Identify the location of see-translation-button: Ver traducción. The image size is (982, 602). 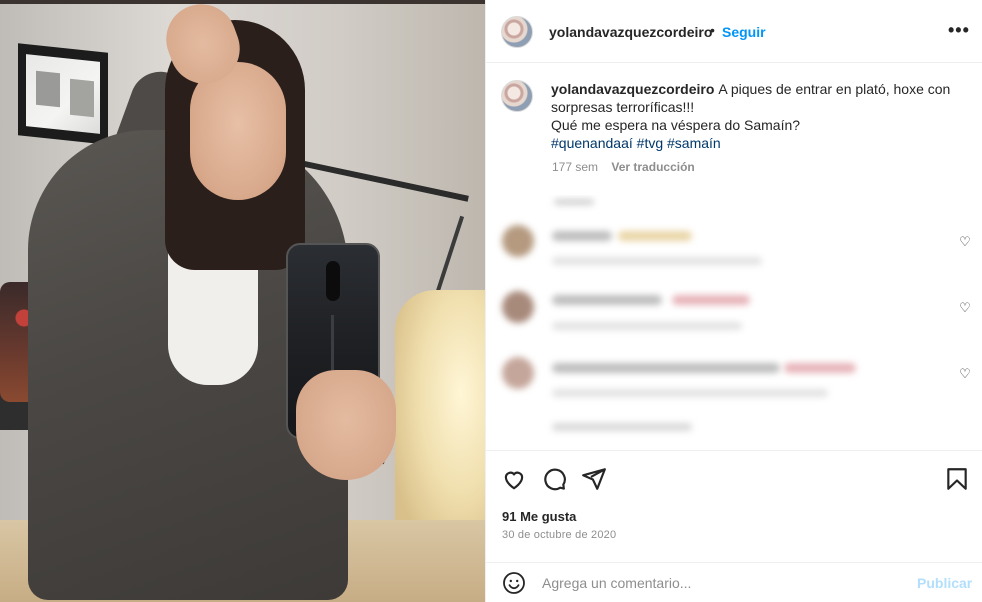
(652, 167).